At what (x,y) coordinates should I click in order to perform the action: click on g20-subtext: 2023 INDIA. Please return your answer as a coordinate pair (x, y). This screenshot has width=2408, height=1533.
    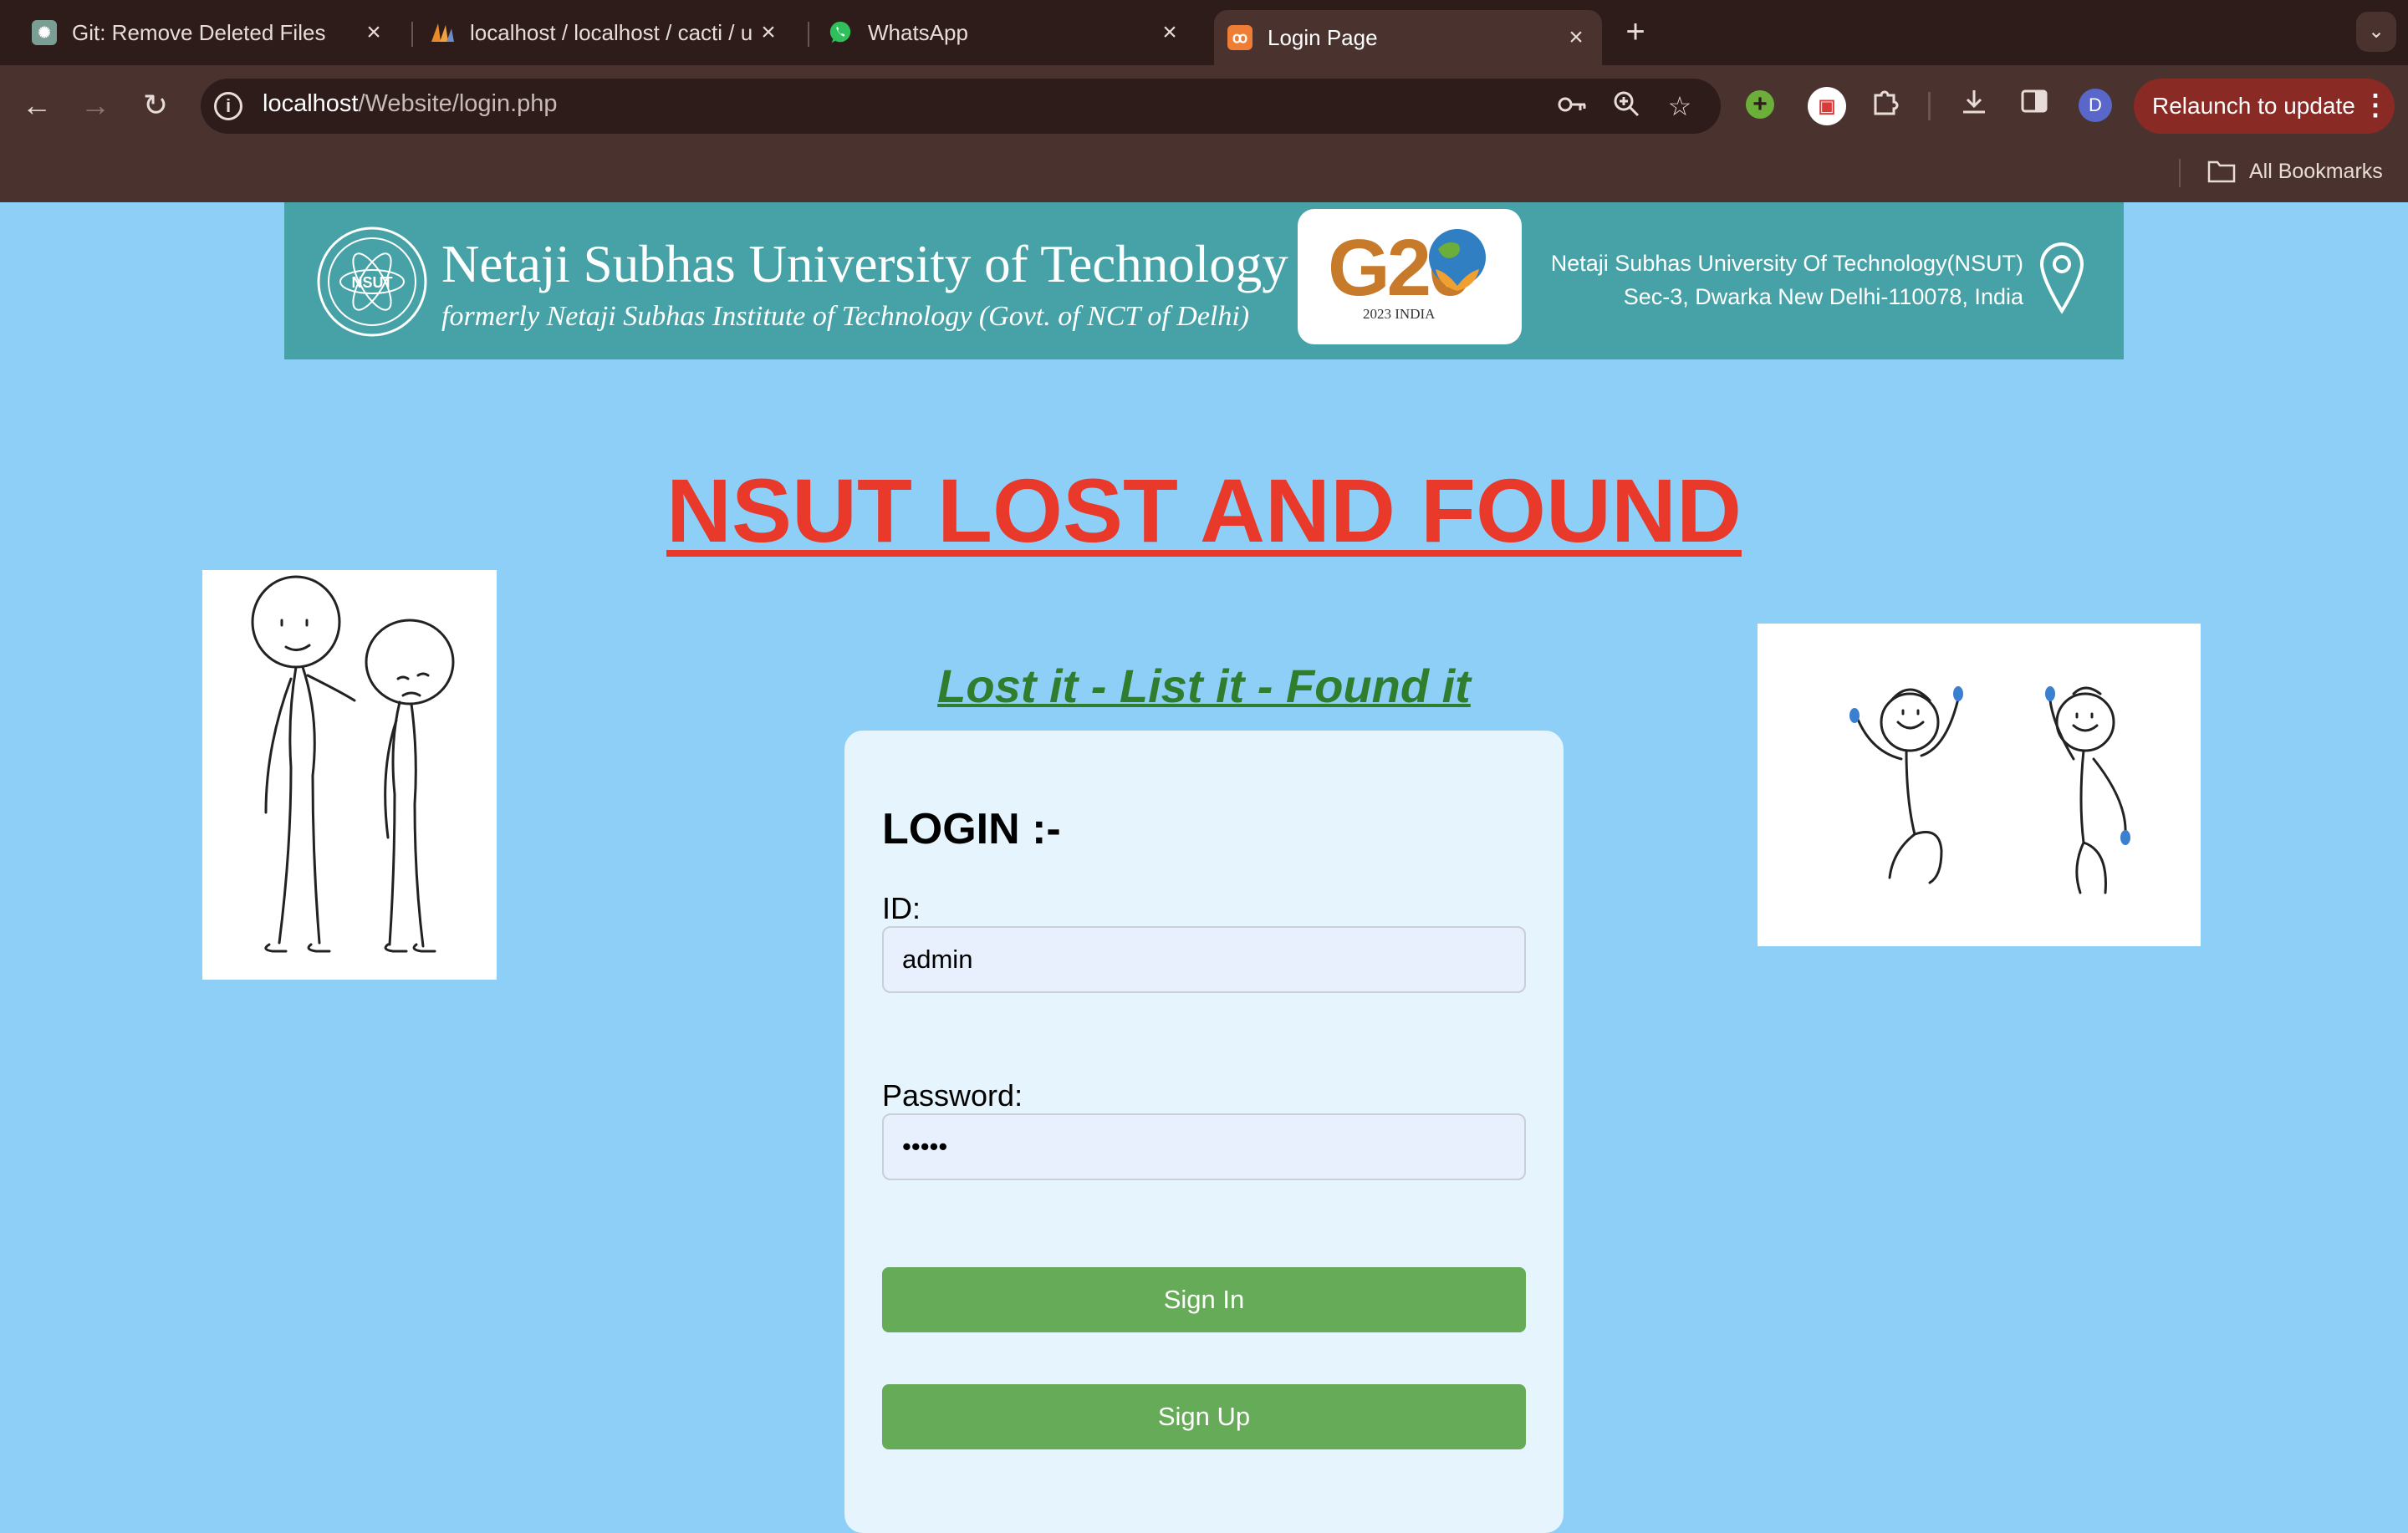
    Looking at the image, I should click on (1399, 314).